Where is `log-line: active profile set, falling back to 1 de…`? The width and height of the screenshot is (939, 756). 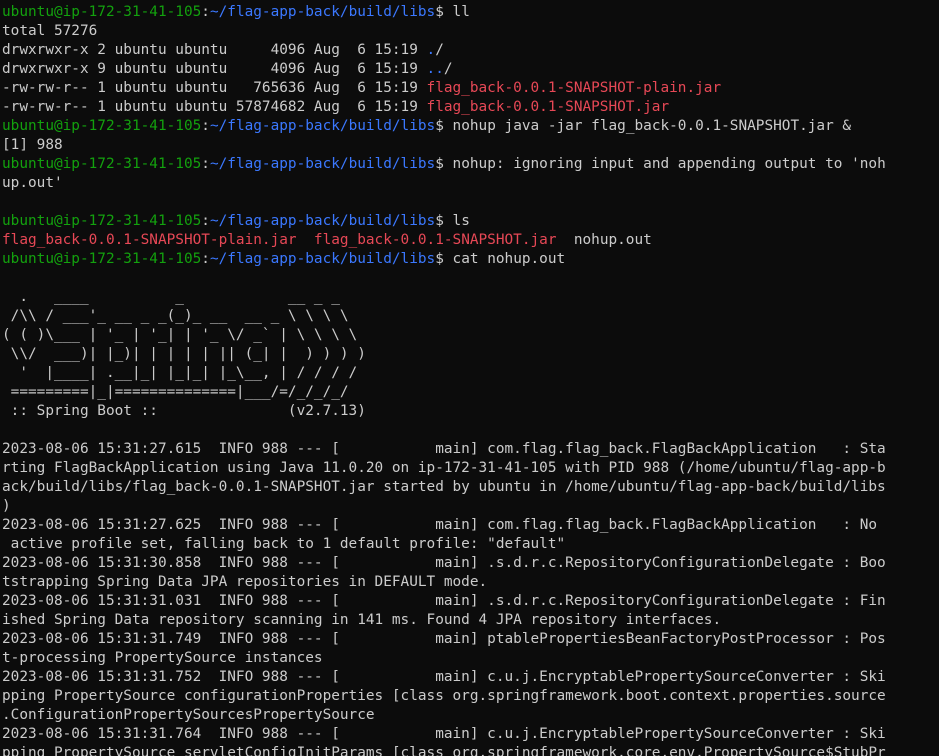 log-line: active profile set, falling back to 1 de… is located at coordinates (284, 544).